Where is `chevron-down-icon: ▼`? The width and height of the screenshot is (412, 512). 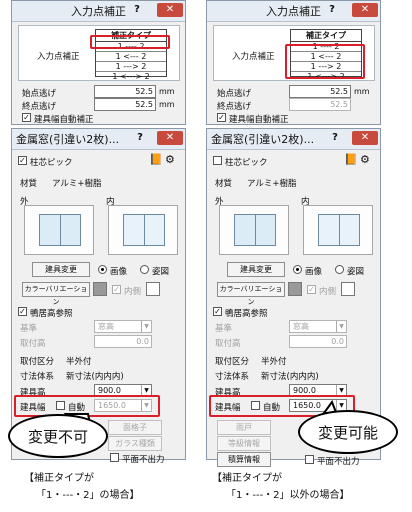
chevron-down-icon: ▼ is located at coordinates (341, 326).